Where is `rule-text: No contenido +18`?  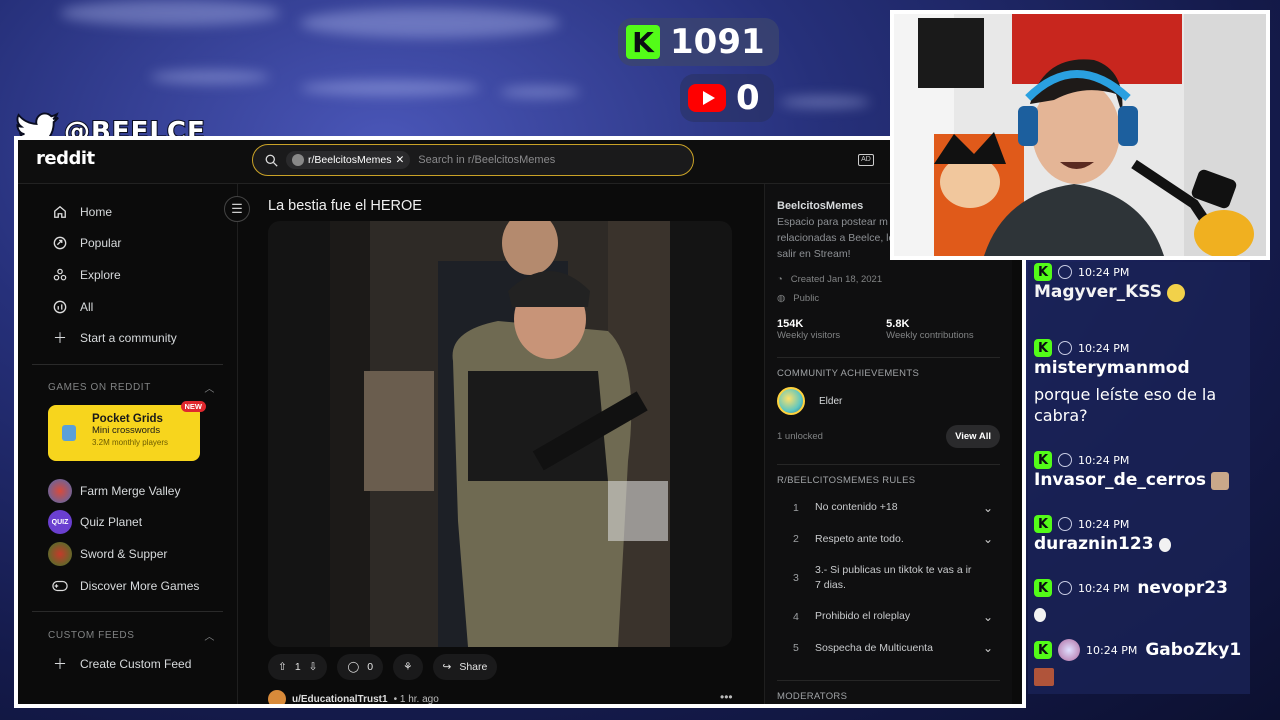
rule-text: No contenido +18 is located at coordinates (856, 507).